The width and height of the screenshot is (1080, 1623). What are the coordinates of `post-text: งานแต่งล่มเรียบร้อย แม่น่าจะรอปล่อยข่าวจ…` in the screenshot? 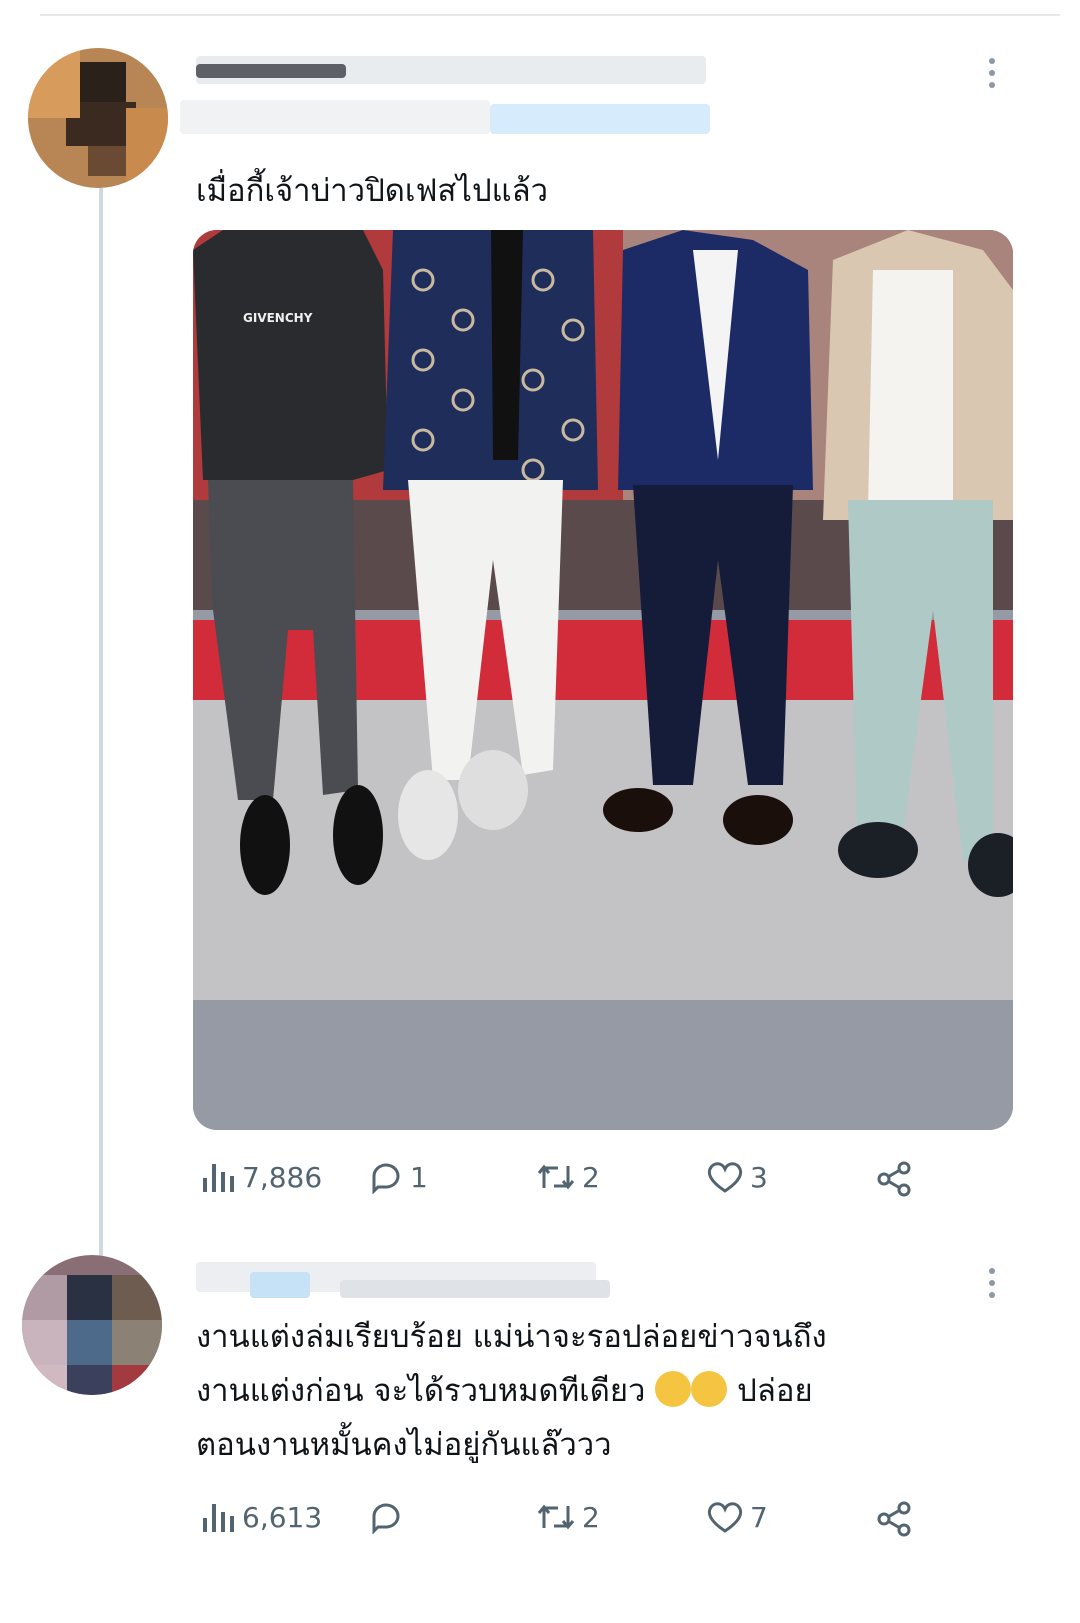 It's located at (511, 1391).